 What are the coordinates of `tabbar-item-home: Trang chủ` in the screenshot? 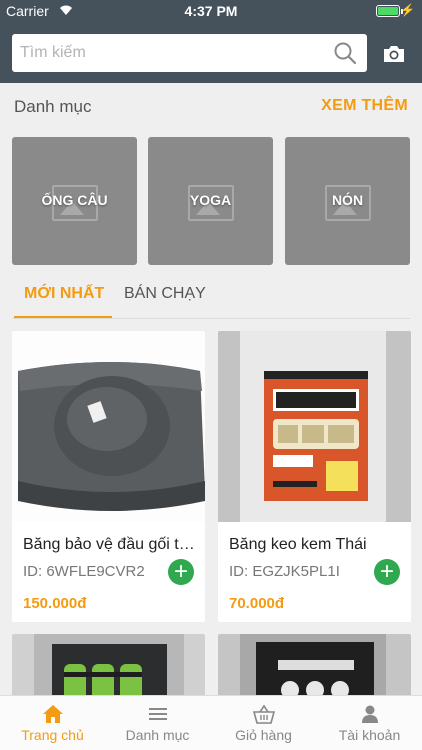 It's located at (52, 723).